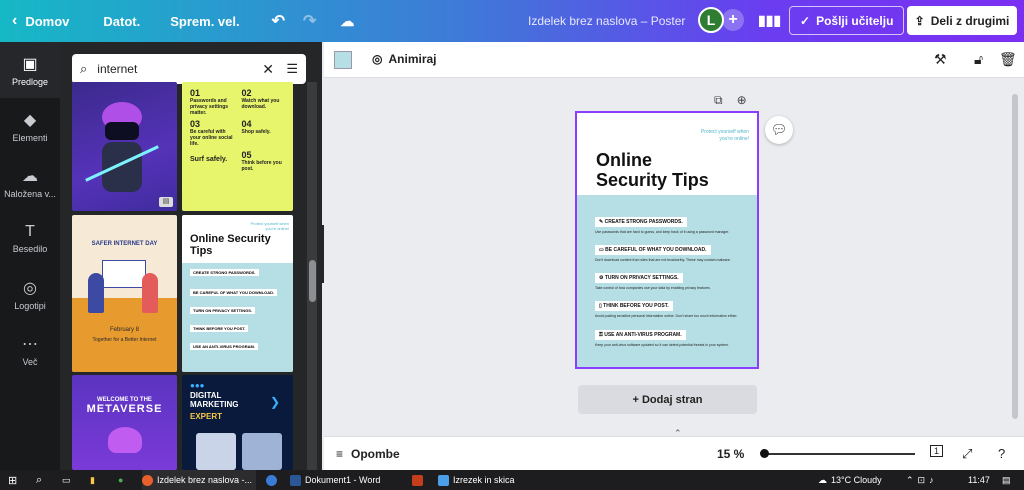 This screenshot has width=1024, height=490. Describe the element at coordinates (147, 480) in the screenshot. I see `firefox-icon` at that location.